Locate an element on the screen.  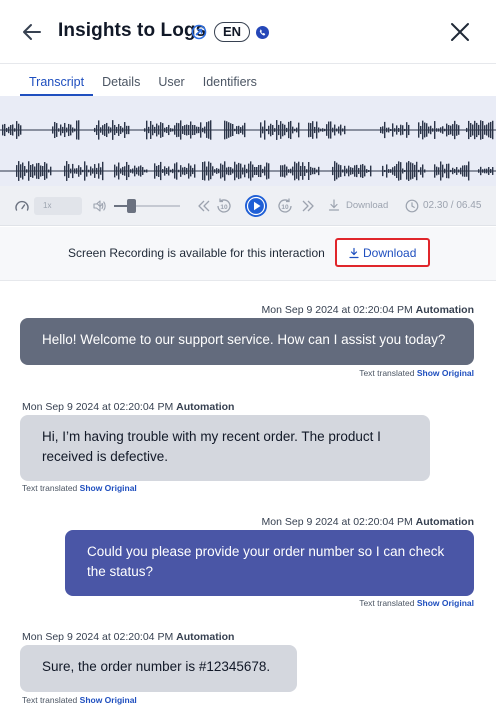
volume-slider-track is located at coordinates (147, 206).